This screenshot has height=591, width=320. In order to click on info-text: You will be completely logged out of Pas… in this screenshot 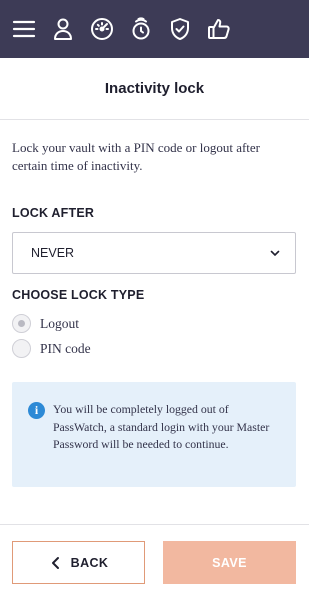, I will do `click(161, 426)`.